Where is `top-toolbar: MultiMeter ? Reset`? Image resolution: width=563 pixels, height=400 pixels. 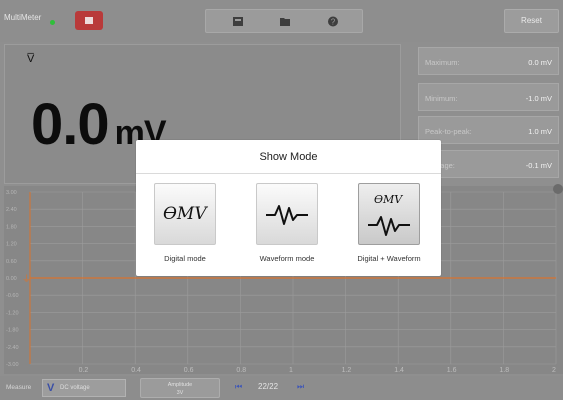
top-toolbar: MultiMeter ? Reset is located at coordinates (281, 21).